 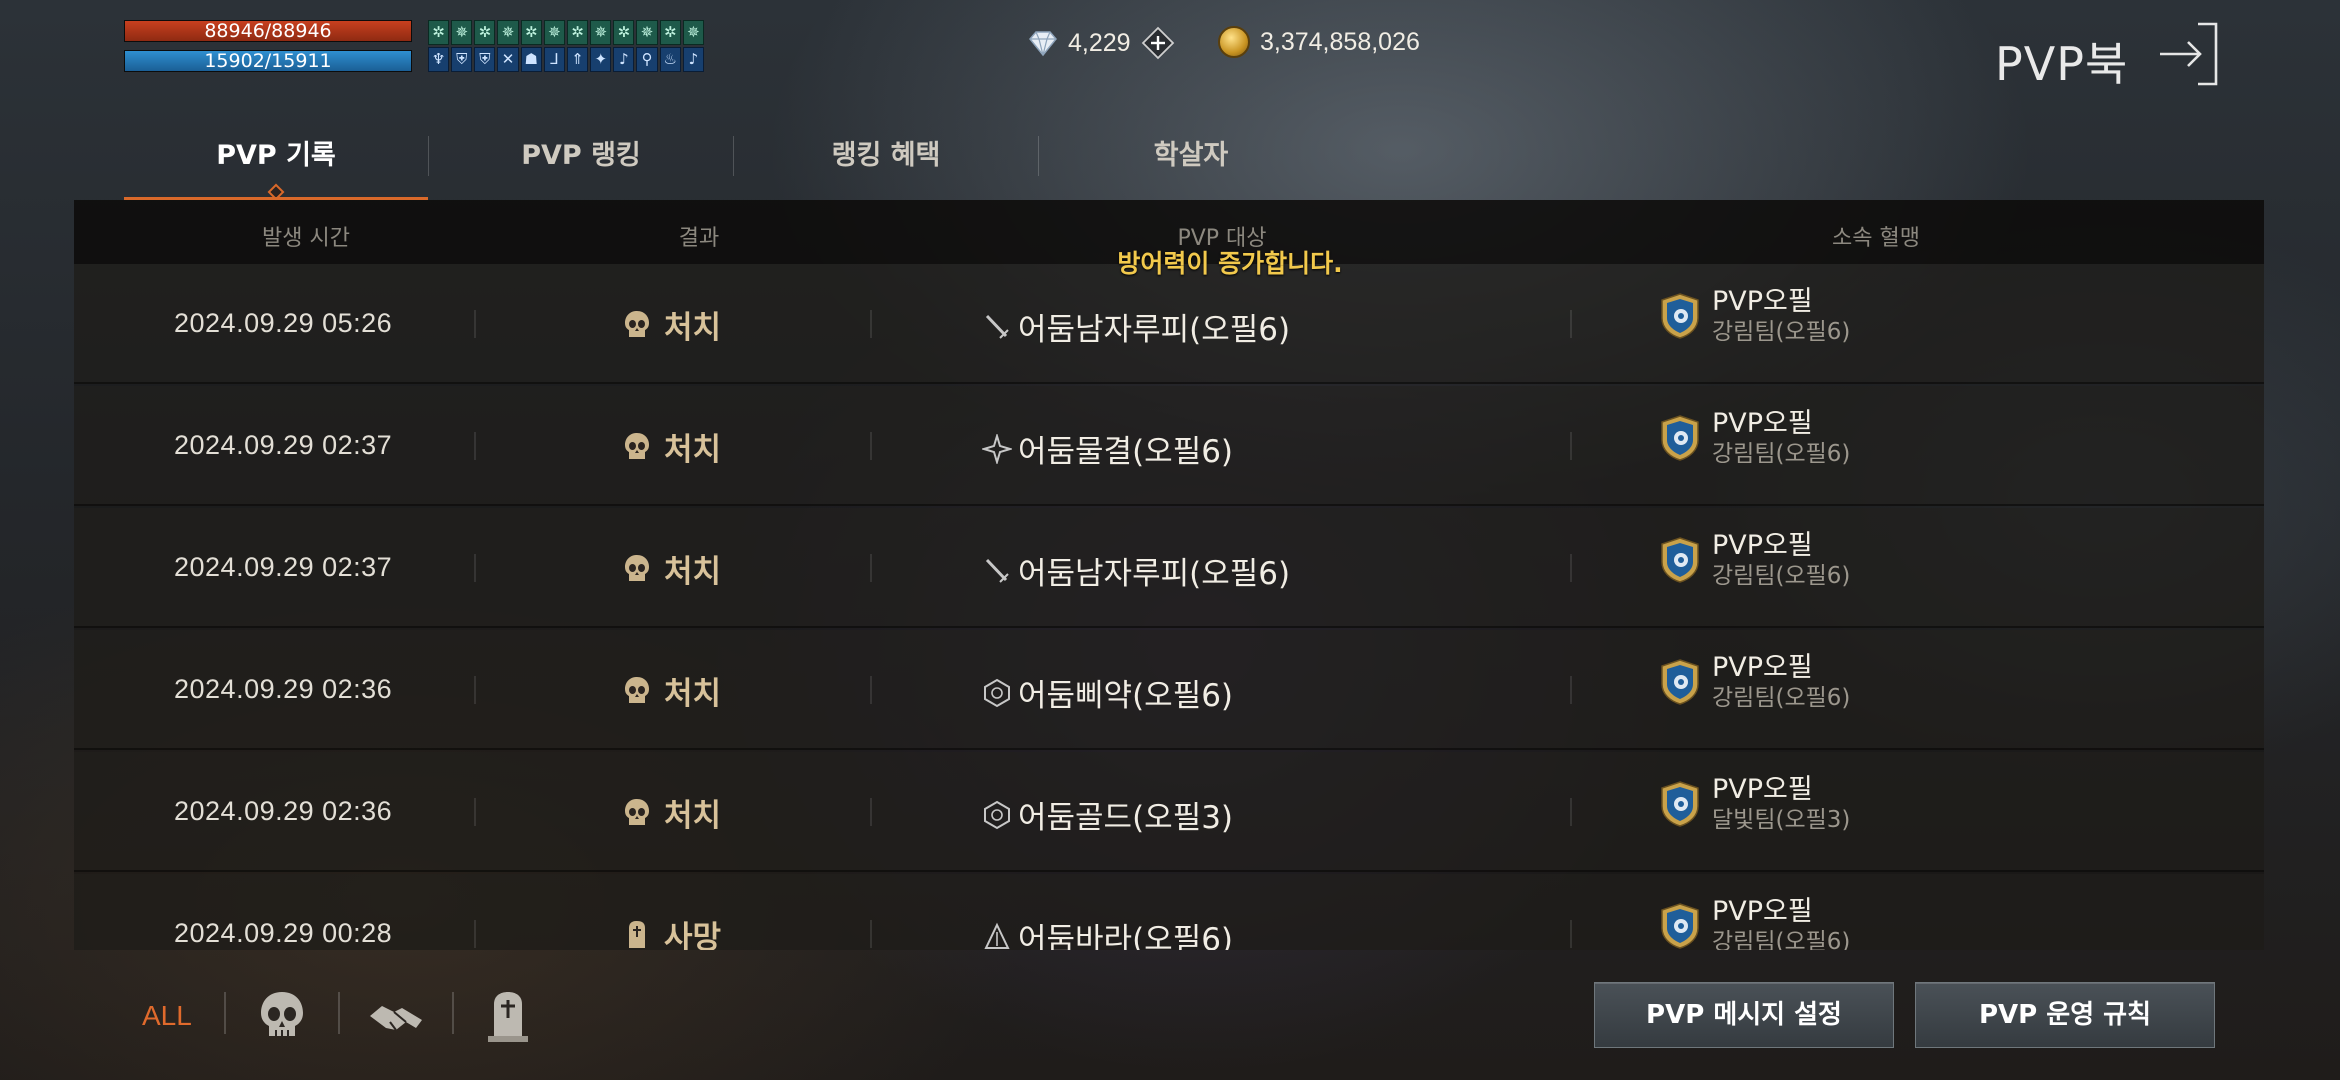 What do you see at coordinates (276, 192) in the screenshot?
I see `active-tab-marker` at bounding box center [276, 192].